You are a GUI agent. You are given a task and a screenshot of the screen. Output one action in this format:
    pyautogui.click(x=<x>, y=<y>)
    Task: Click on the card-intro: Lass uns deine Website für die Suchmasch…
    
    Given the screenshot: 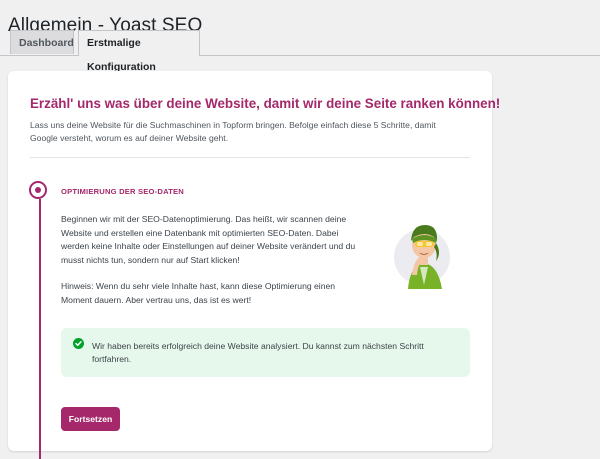 What is the action you would take?
    pyautogui.click(x=233, y=131)
    